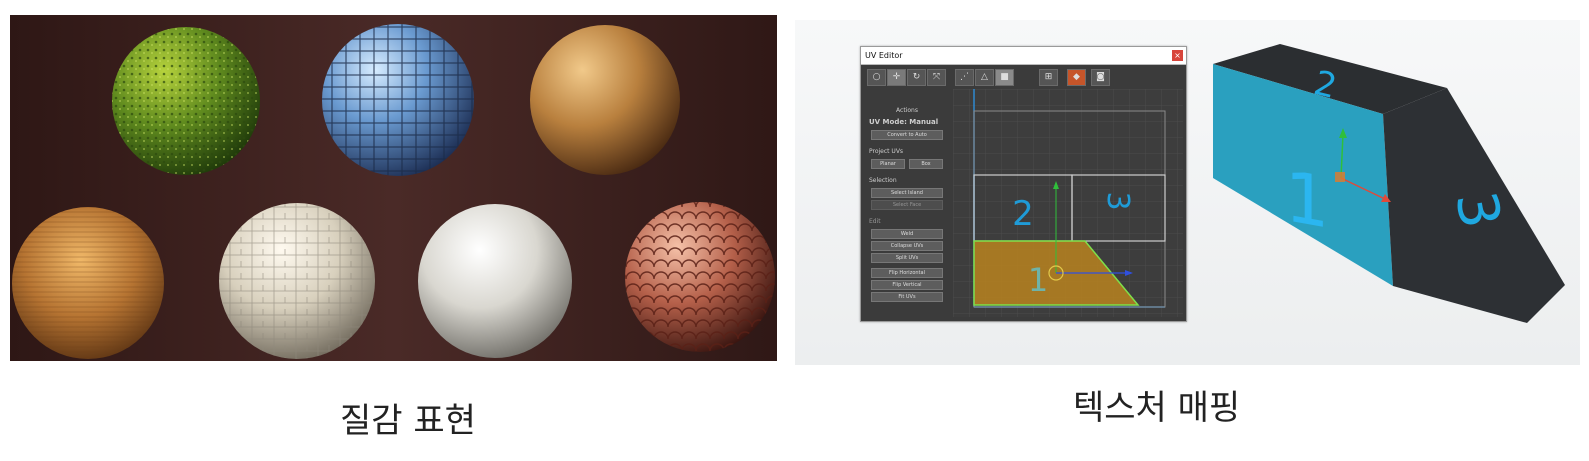 Image resolution: width=1589 pixels, height=461 pixels. What do you see at coordinates (907, 273) in the screenshot?
I see `flip-horizontal-button: Flip Horizontal` at bounding box center [907, 273].